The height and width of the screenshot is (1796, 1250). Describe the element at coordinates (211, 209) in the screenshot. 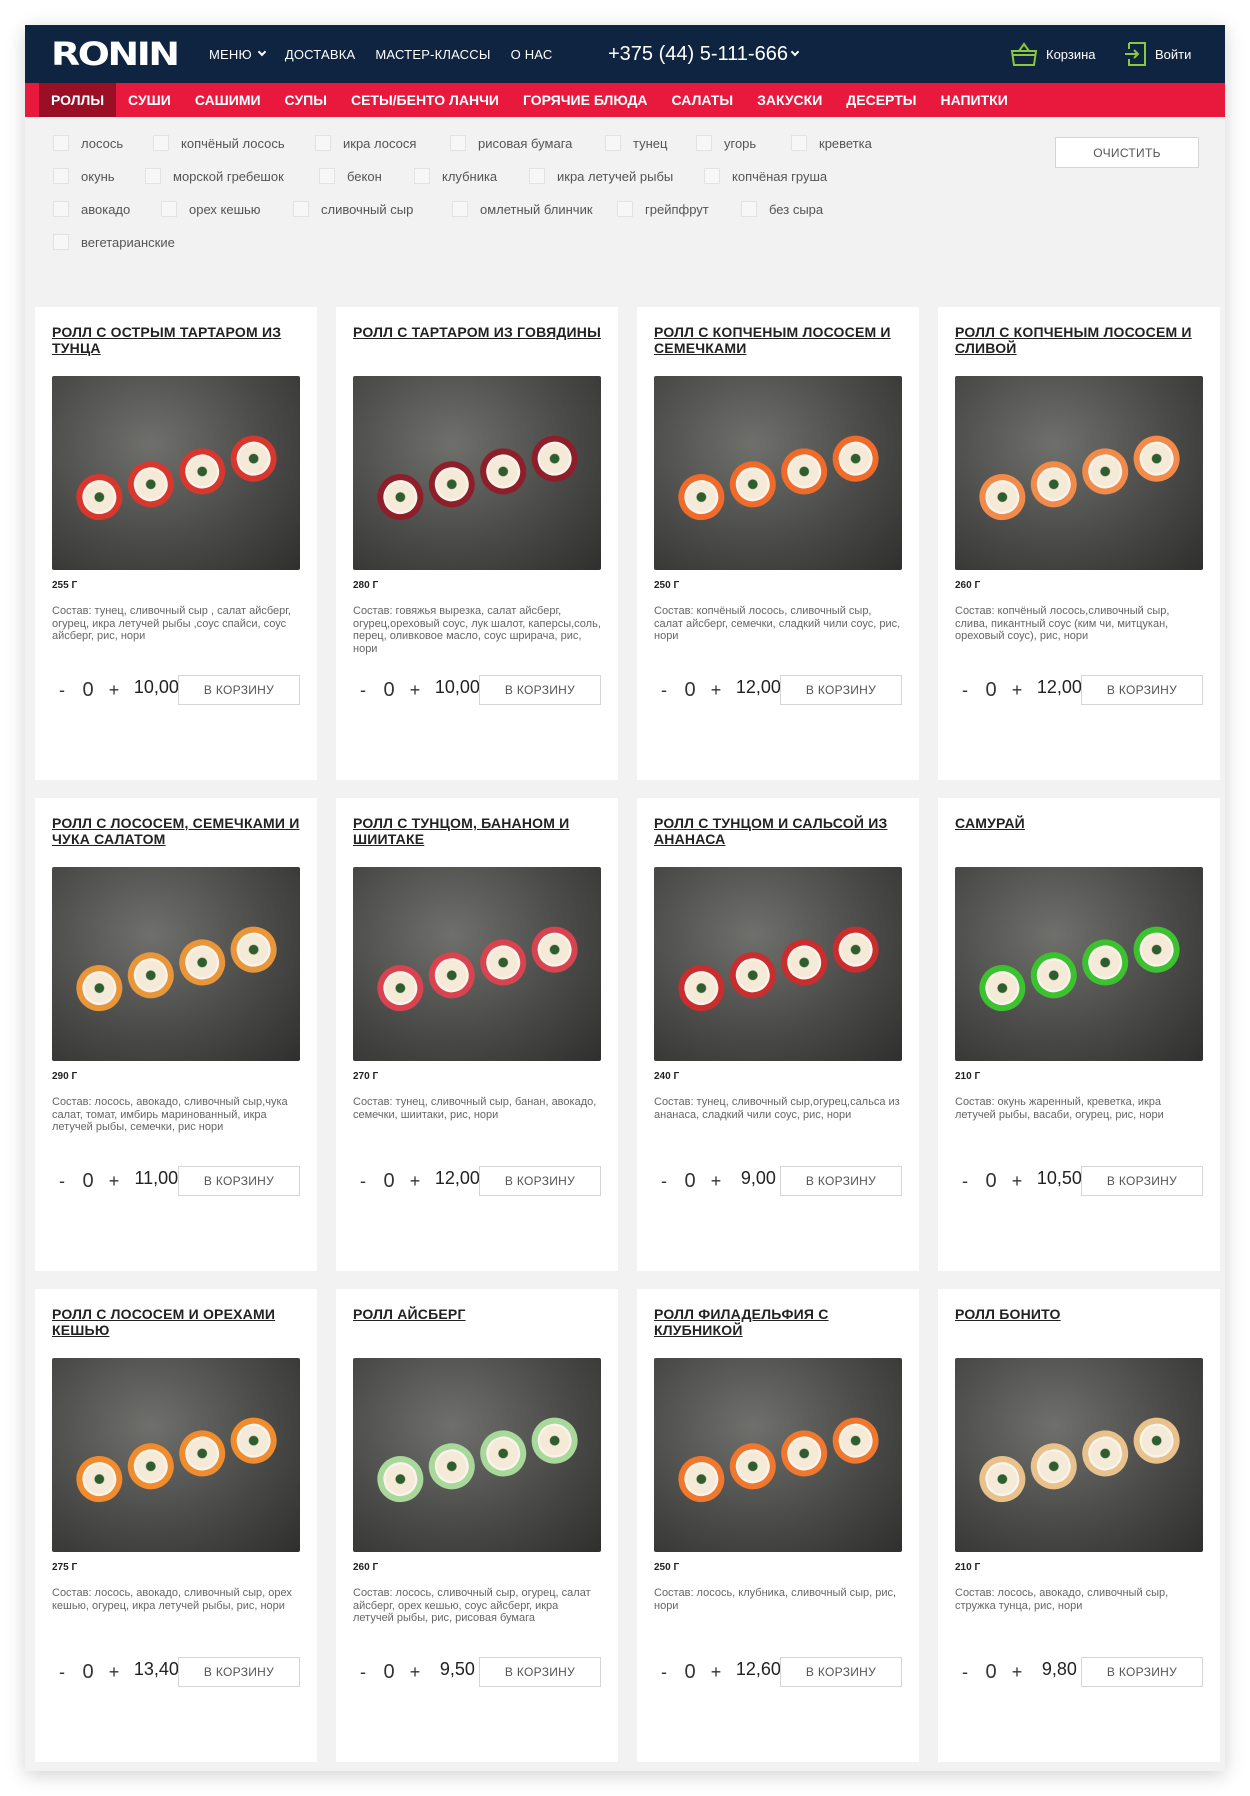

I see `filter-option: орех кешью` at that location.